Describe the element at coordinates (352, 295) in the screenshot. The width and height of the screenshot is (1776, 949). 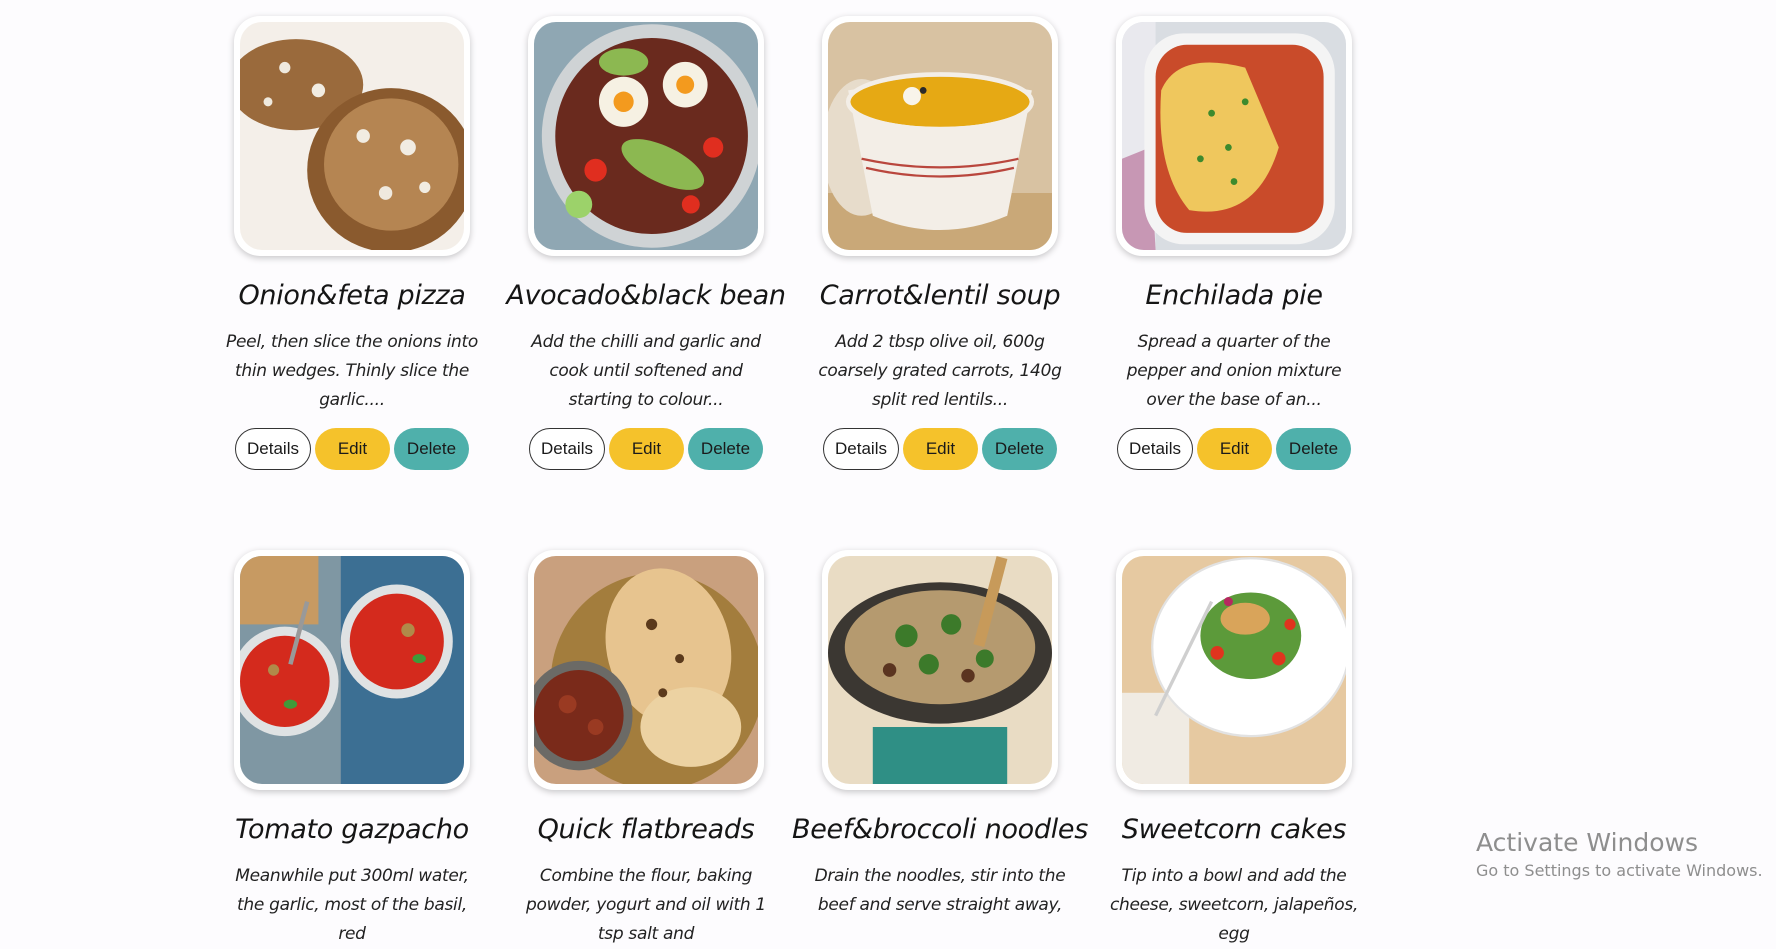
I see `recipe-title: Onion&feta pizza` at that location.